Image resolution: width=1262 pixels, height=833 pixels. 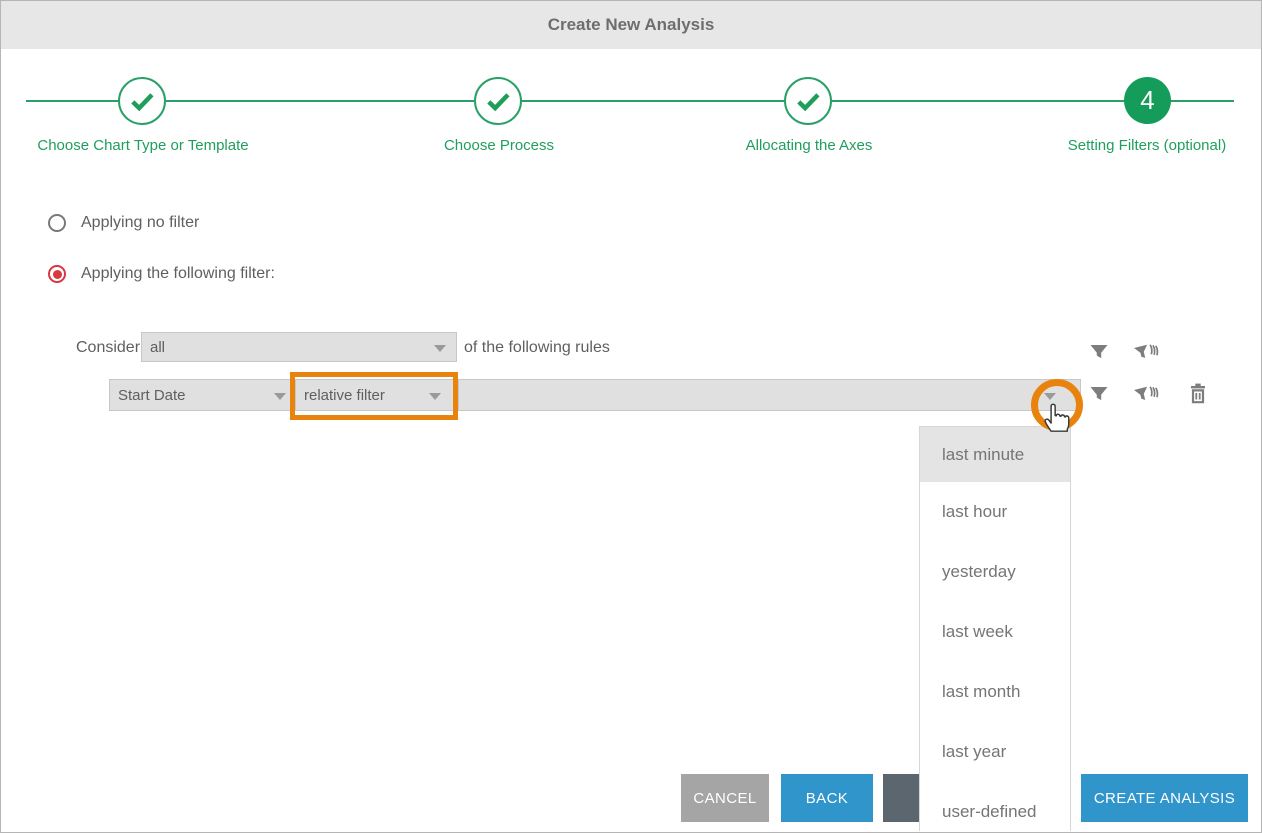 I want to click on delete-rule-icon, so click(x=1198, y=394).